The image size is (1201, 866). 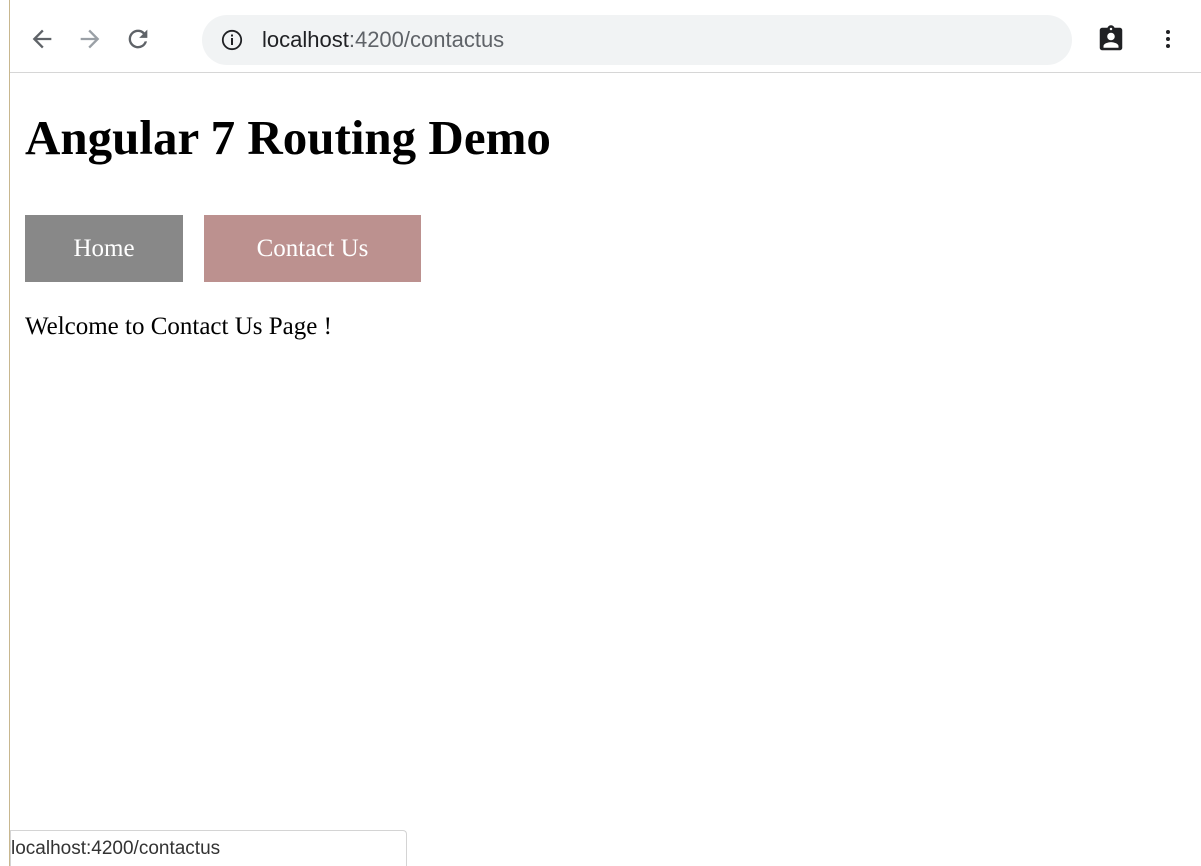 What do you see at coordinates (288, 137) in the screenshot?
I see `page-title: Angular 7 Routing Demo` at bounding box center [288, 137].